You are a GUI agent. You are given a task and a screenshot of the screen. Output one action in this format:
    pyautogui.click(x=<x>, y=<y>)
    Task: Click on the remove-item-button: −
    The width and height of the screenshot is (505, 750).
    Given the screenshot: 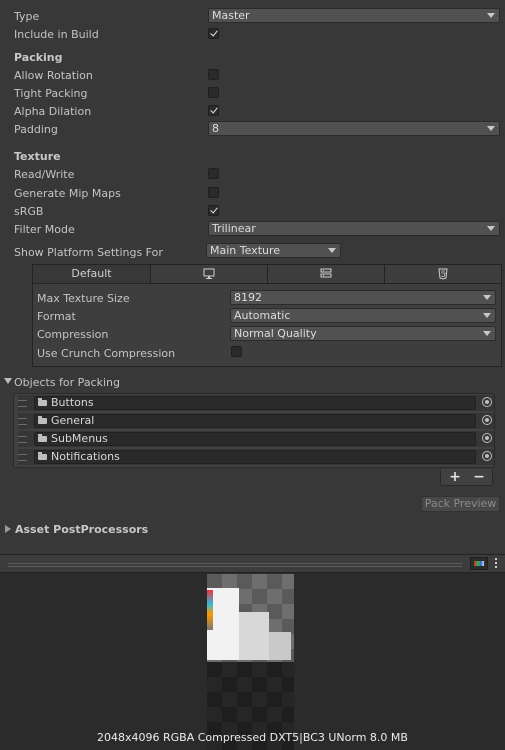 What is the action you would take?
    pyautogui.click(x=479, y=477)
    